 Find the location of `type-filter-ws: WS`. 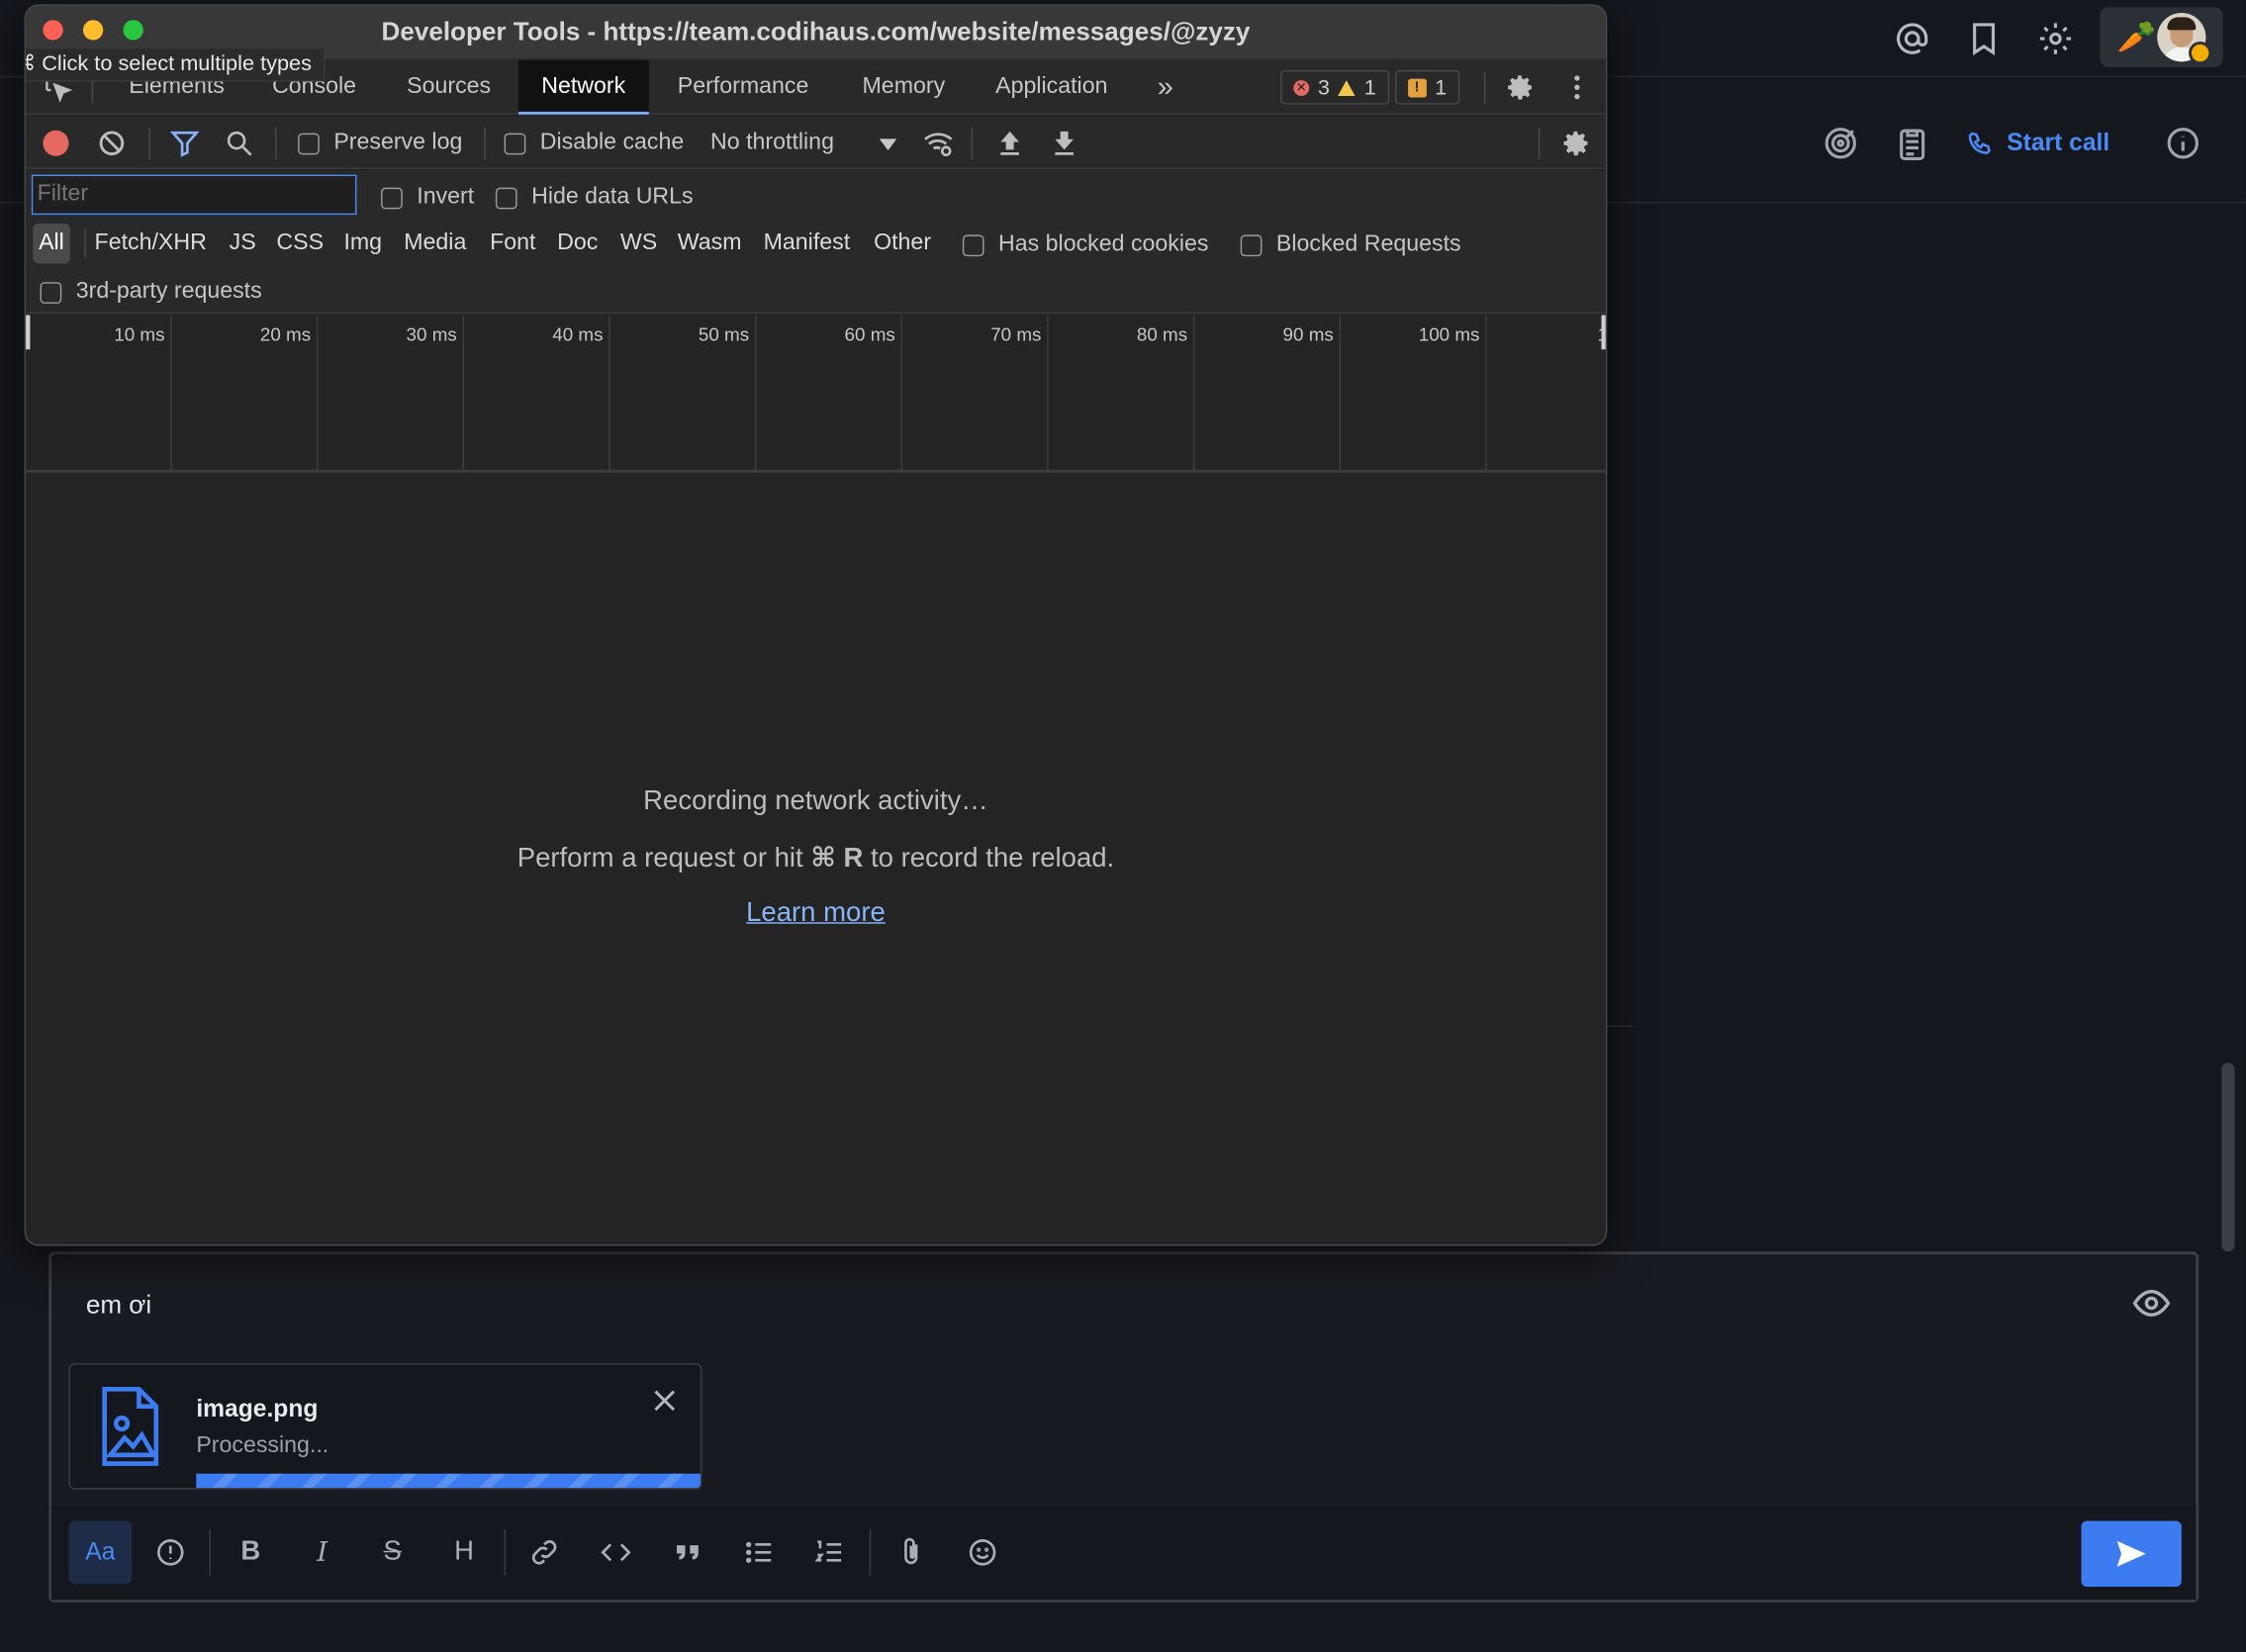

type-filter-ws: WS is located at coordinates (638, 244).